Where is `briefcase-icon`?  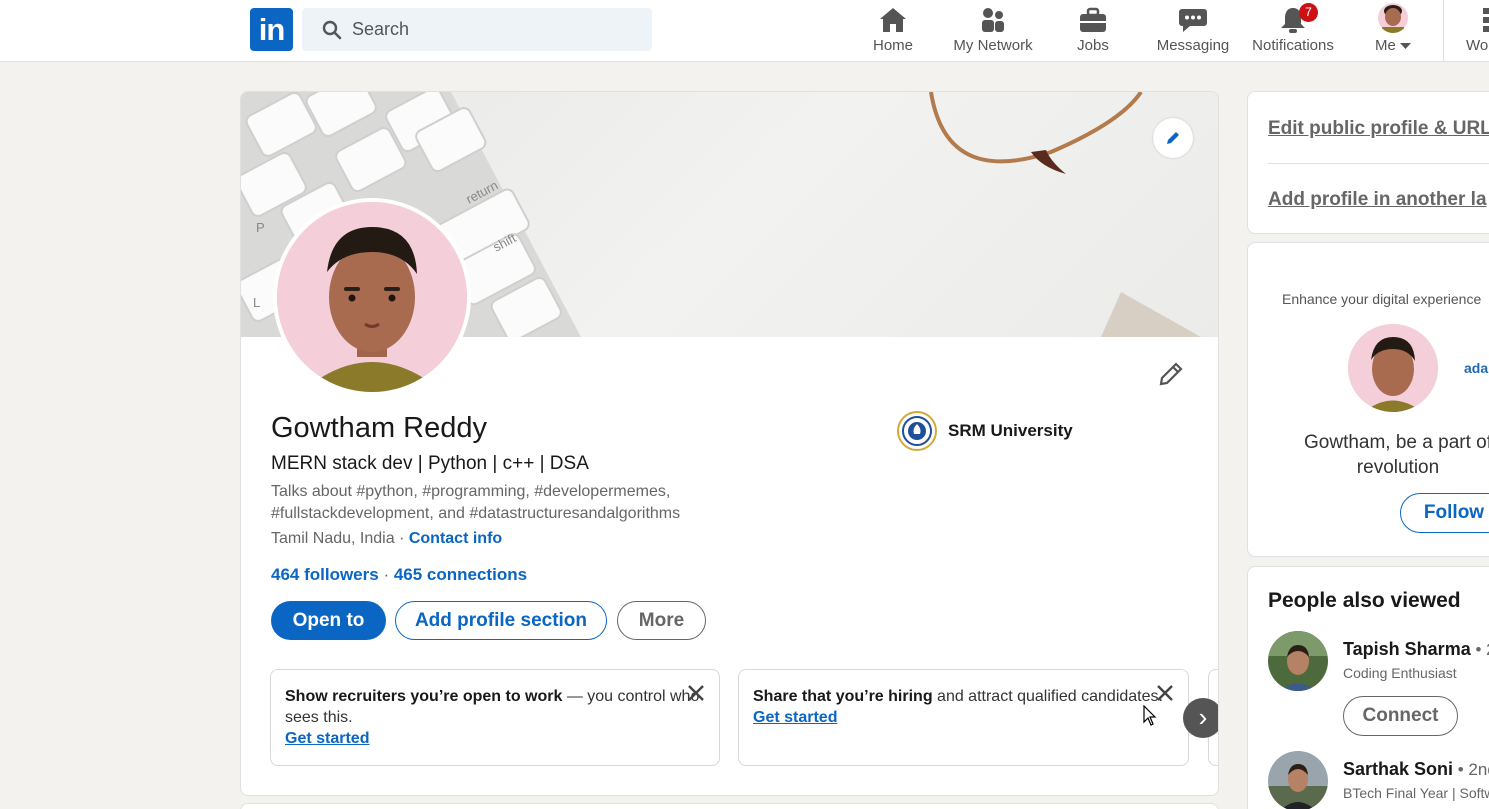 briefcase-icon is located at coordinates (1093, 19).